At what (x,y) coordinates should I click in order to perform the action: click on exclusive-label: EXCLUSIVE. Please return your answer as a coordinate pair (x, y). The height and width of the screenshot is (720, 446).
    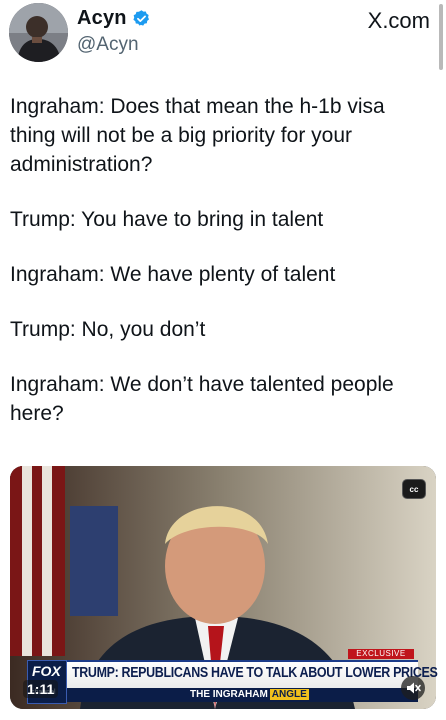
    Looking at the image, I should click on (381, 654).